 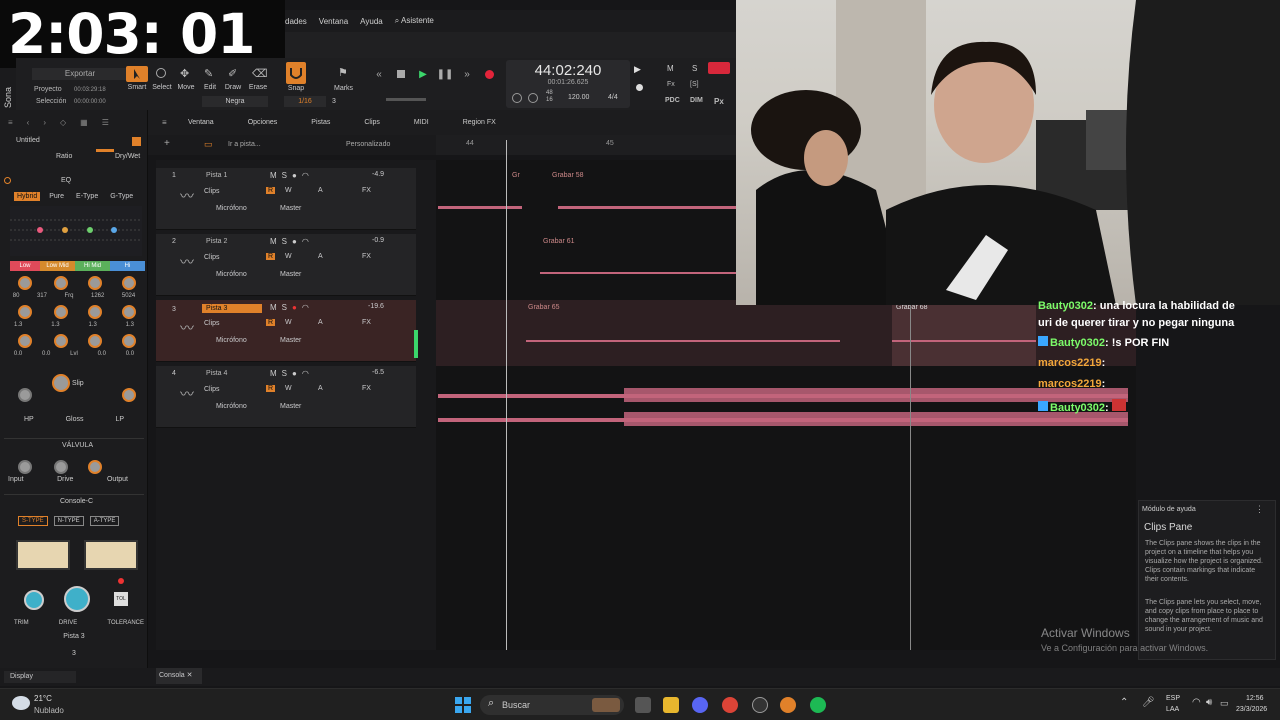 I want to click on eq-mode-hybrid: Hybrid, so click(x=27, y=196).